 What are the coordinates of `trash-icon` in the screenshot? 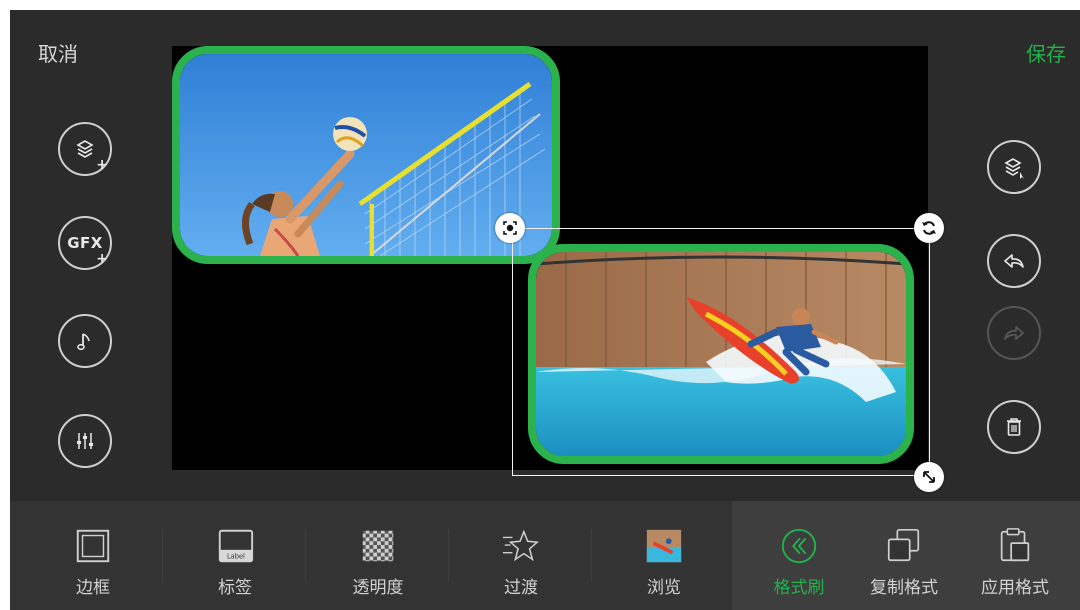 It's located at (1014, 427).